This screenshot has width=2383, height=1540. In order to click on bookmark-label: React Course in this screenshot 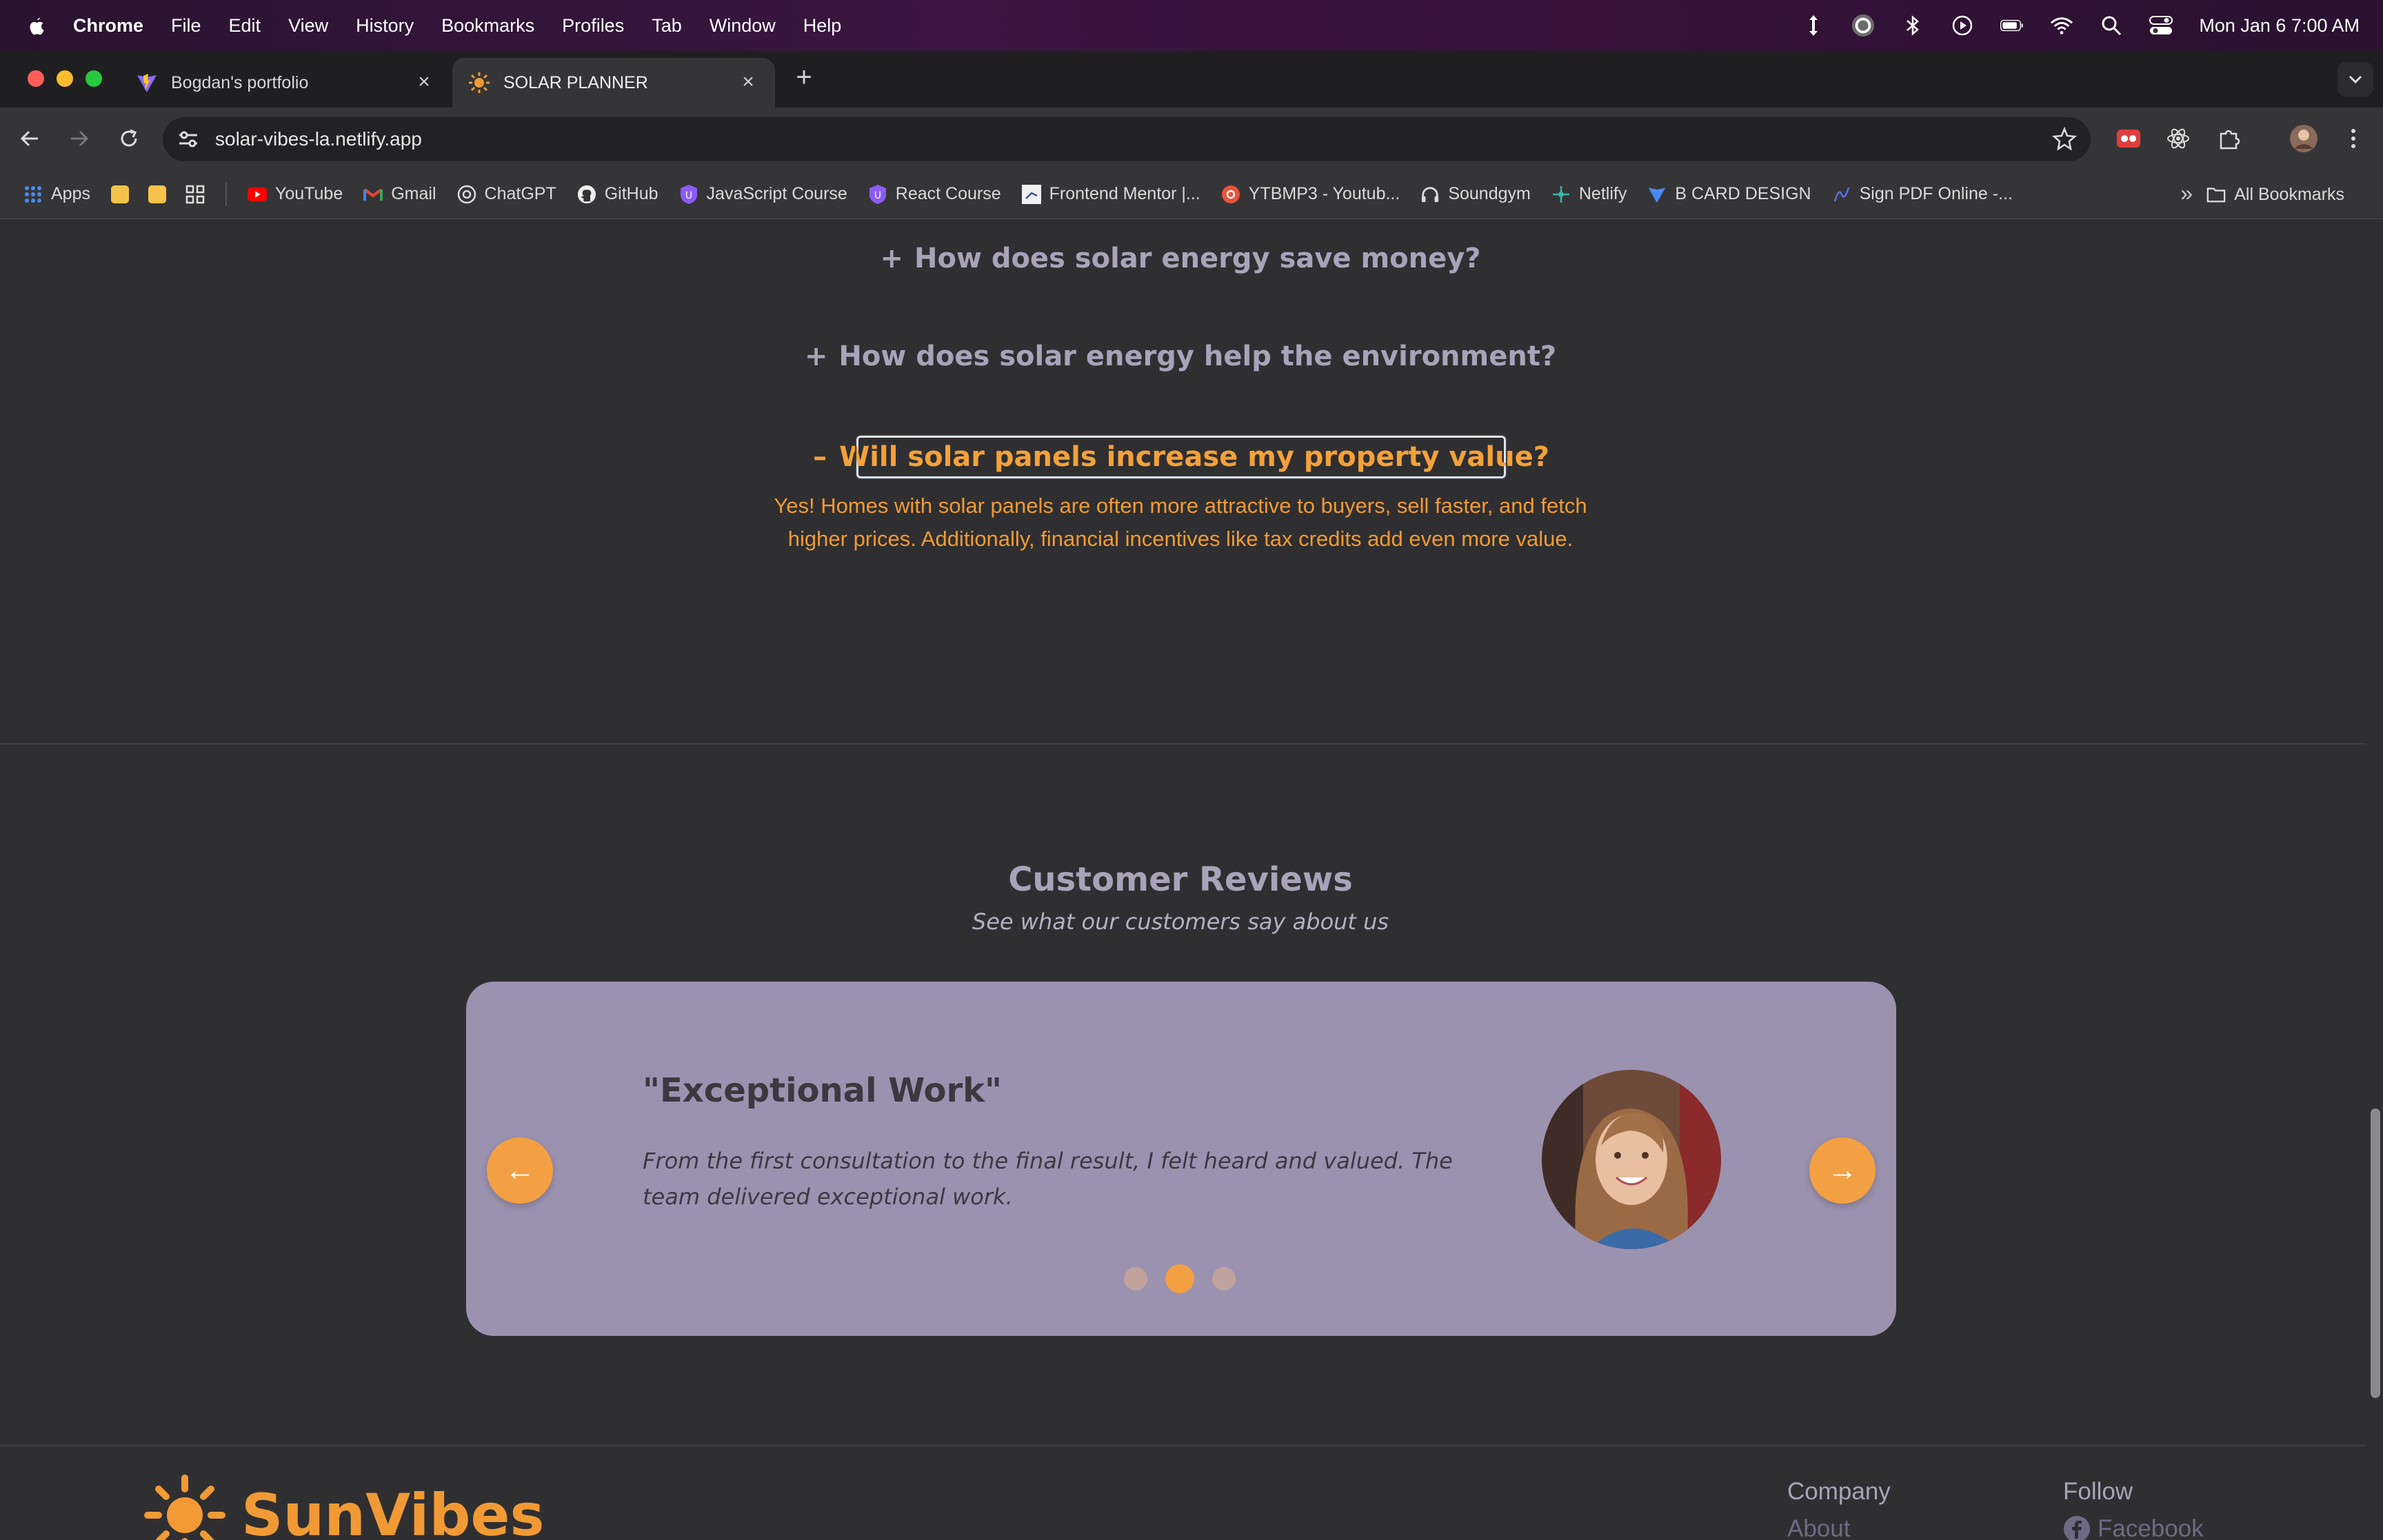, I will do `click(948, 194)`.